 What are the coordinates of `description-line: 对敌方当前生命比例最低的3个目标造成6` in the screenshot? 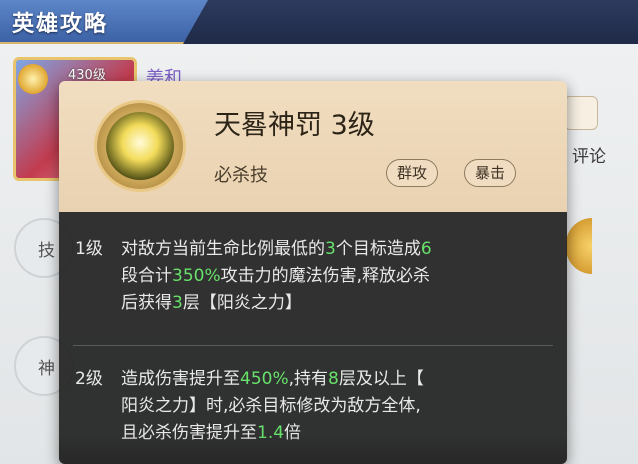 It's located at (336, 249).